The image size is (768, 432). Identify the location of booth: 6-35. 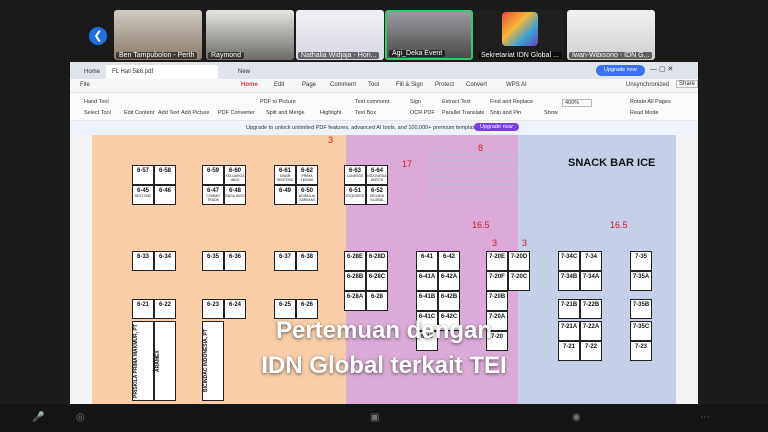
(213, 261).